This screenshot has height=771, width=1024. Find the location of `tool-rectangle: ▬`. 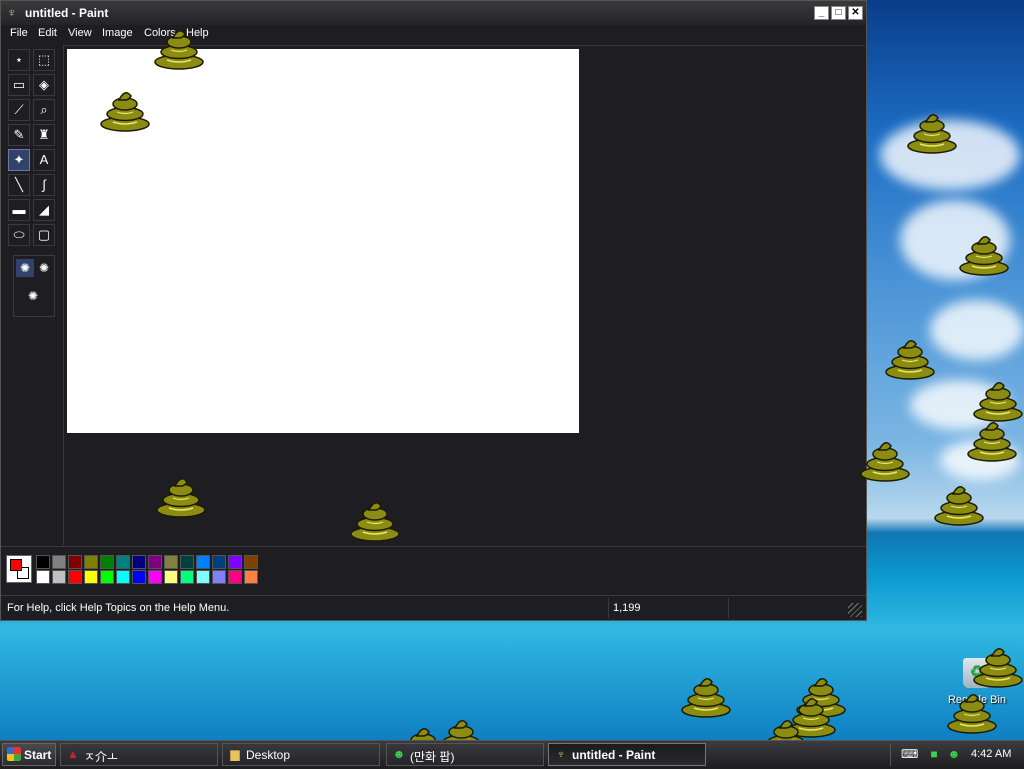

tool-rectangle: ▬ is located at coordinates (19, 210).